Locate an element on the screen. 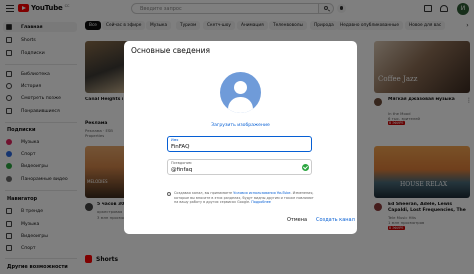 The height and width of the screenshot is (274, 474). handle-field: Псевдоним is located at coordinates (239, 167).